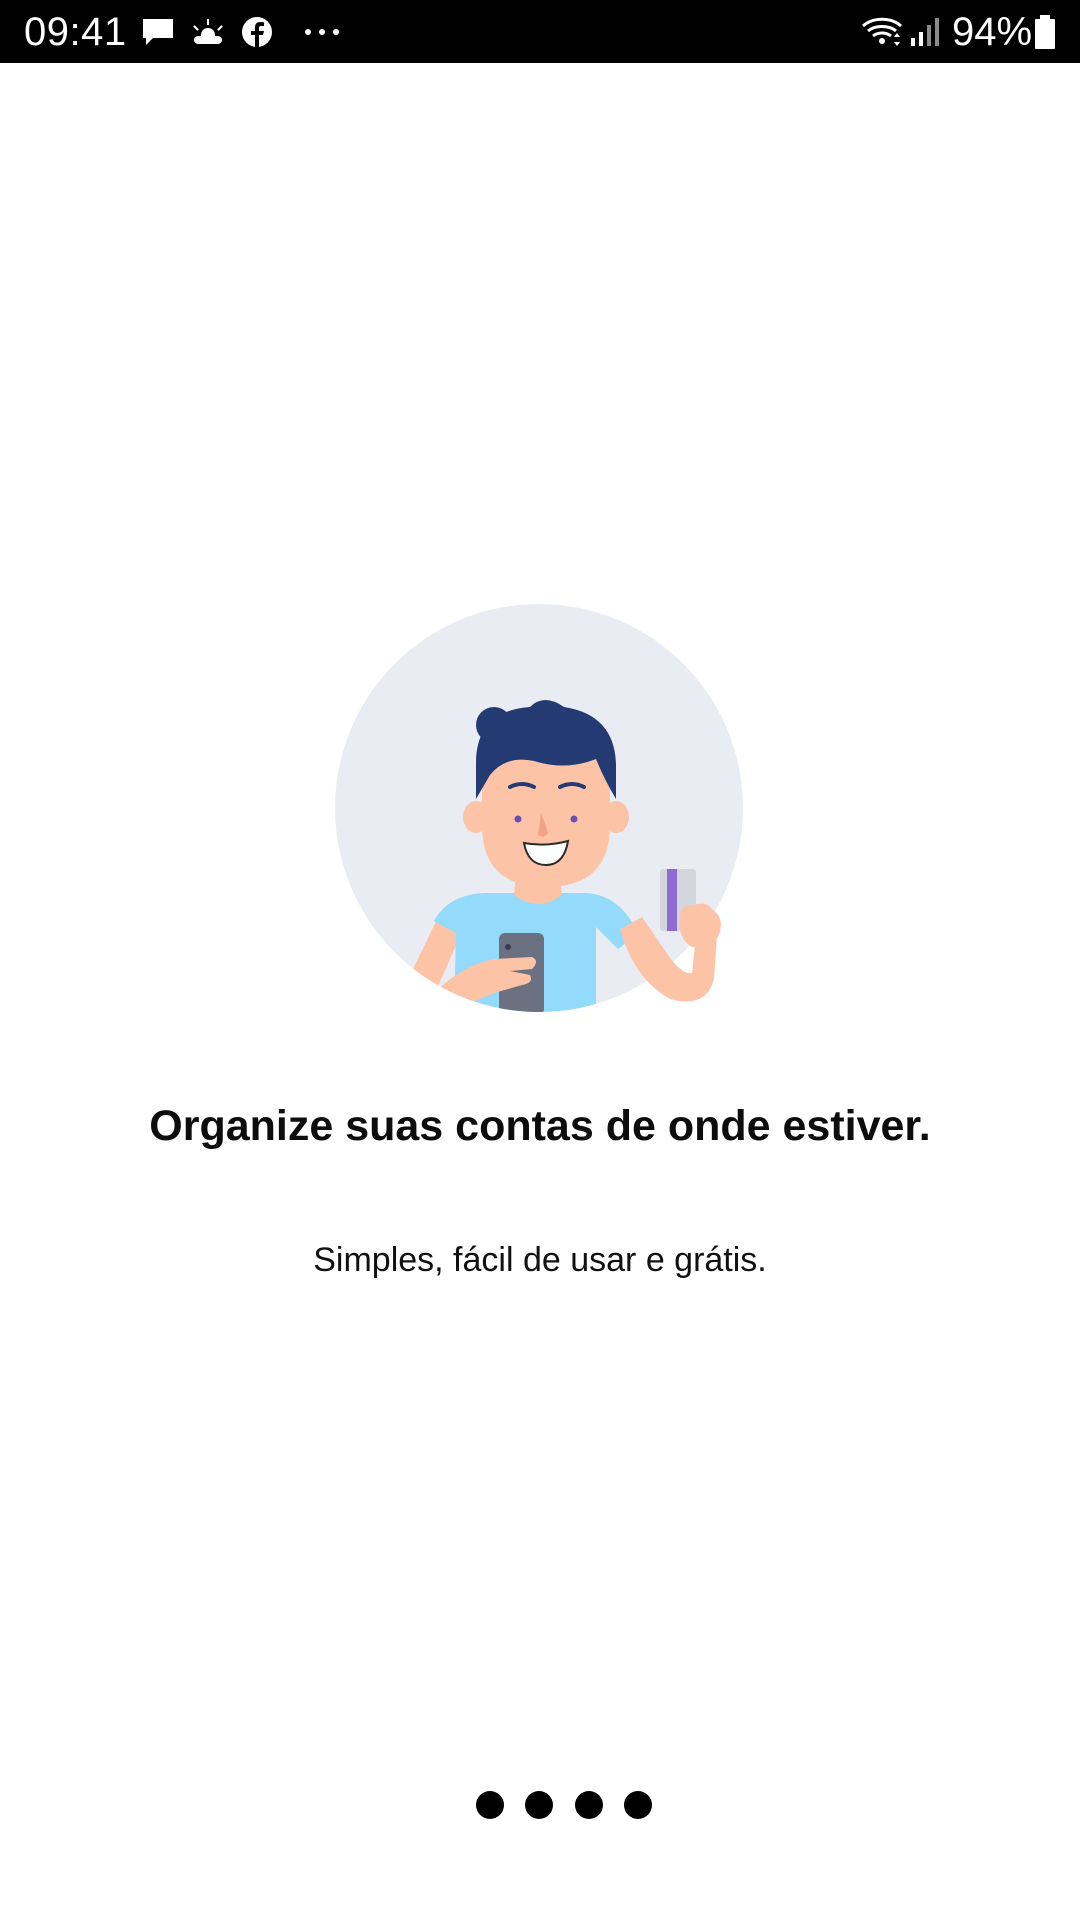 This screenshot has width=1080, height=1920. I want to click on weather-icon, so click(208, 31).